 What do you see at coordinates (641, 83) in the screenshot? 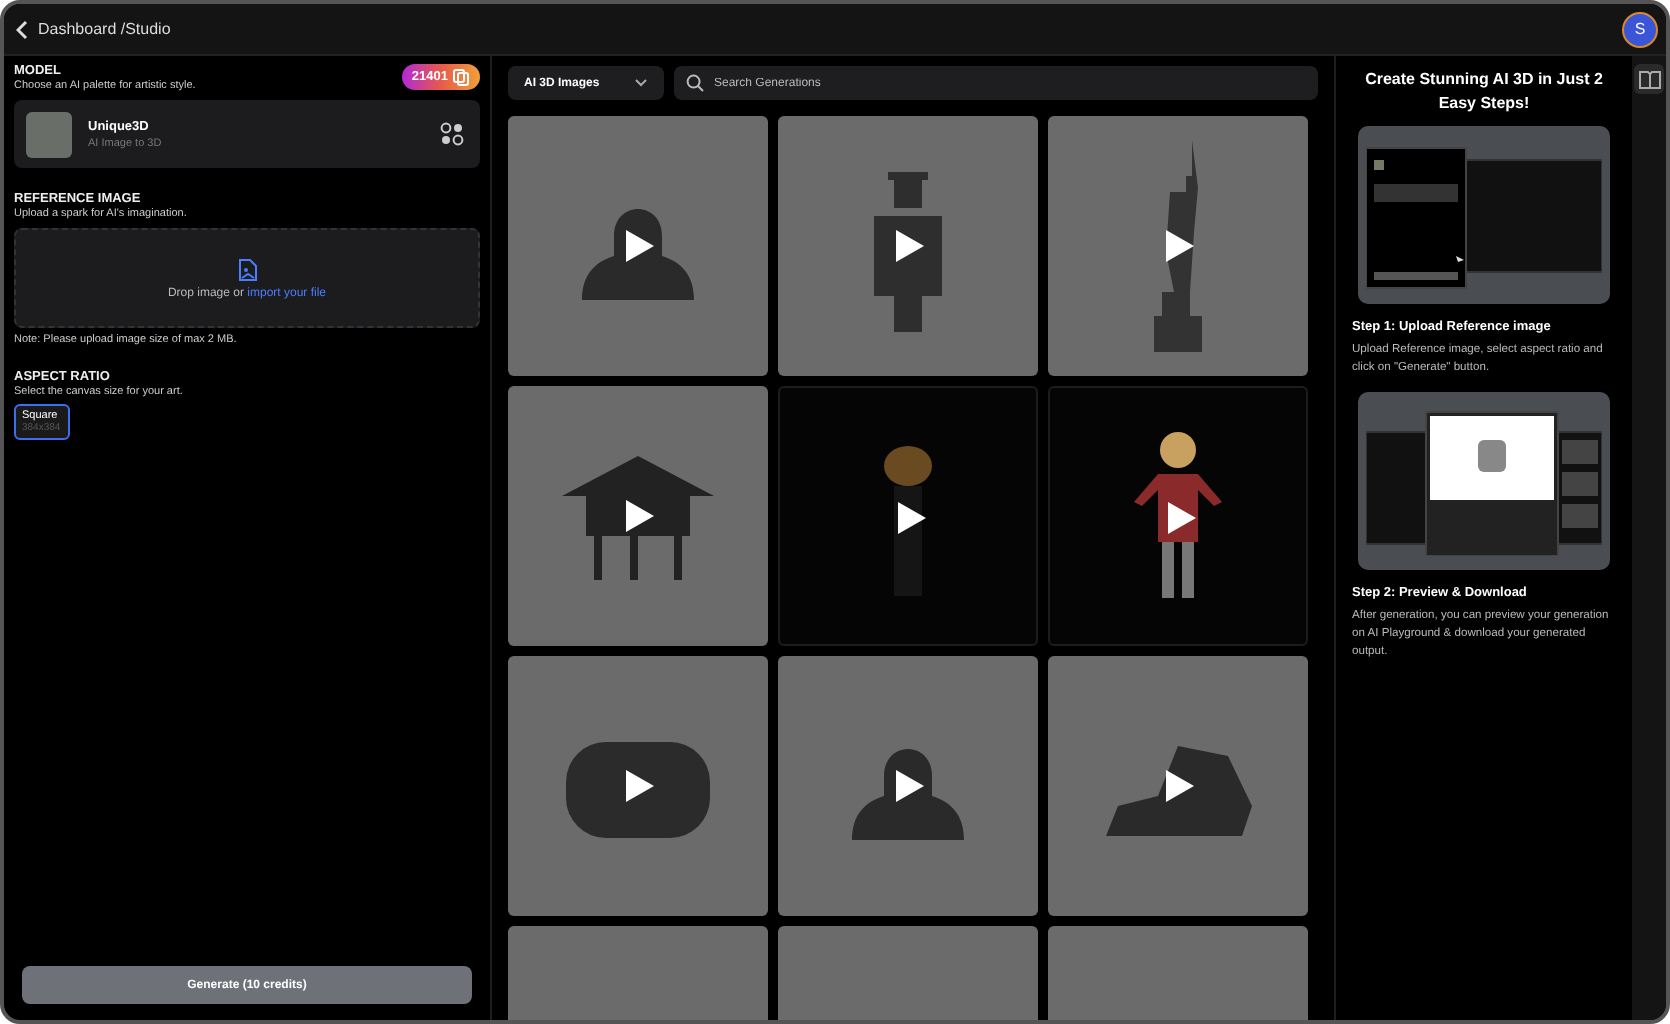
I see `chevron-down-icon` at bounding box center [641, 83].